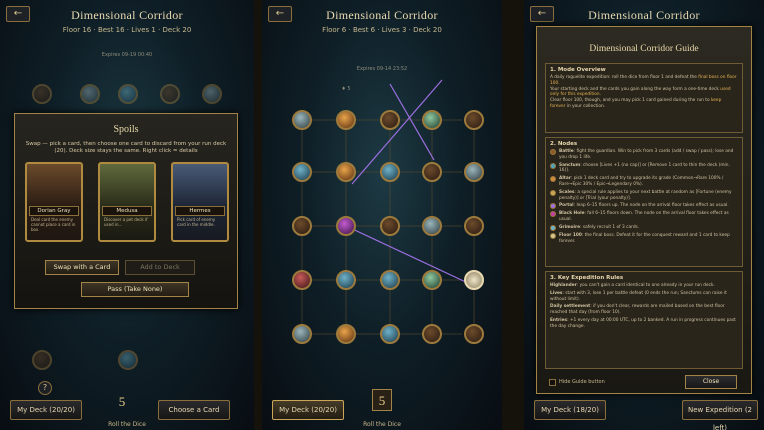  What do you see at coordinates (135, 289) in the screenshot?
I see `pass-button: Pass (Take None)` at bounding box center [135, 289].